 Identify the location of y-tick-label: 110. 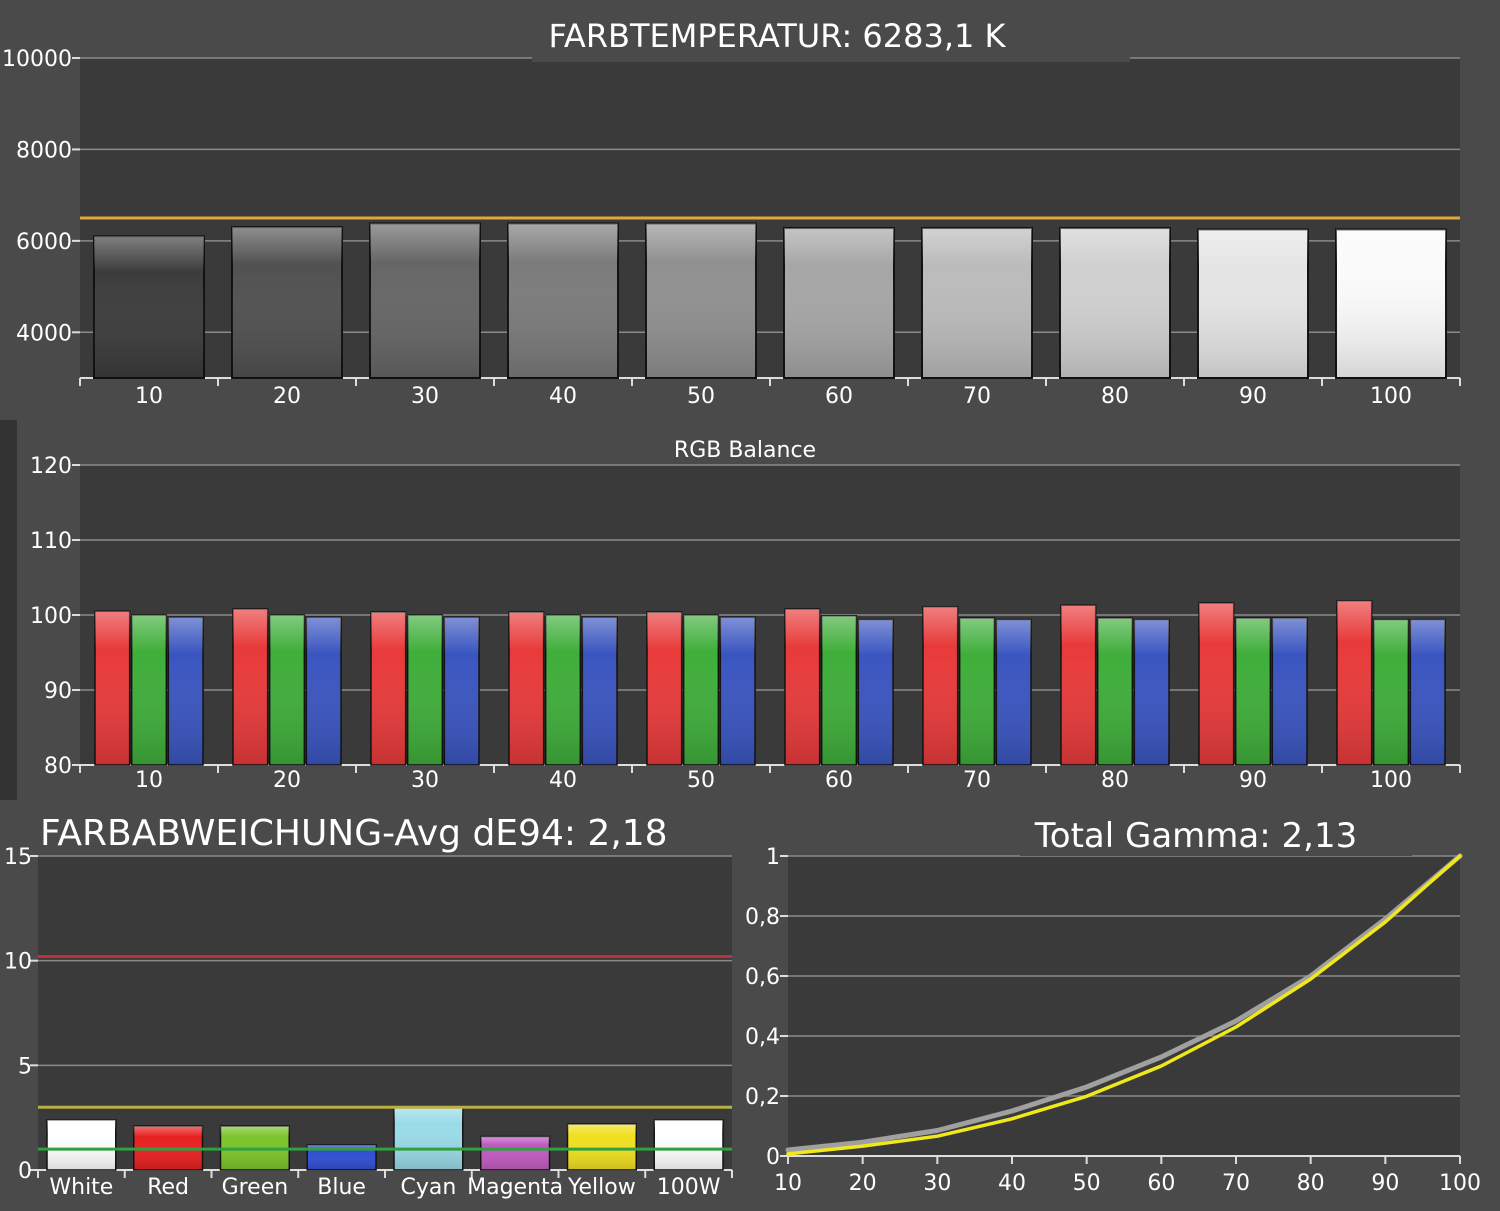
(51, 541).